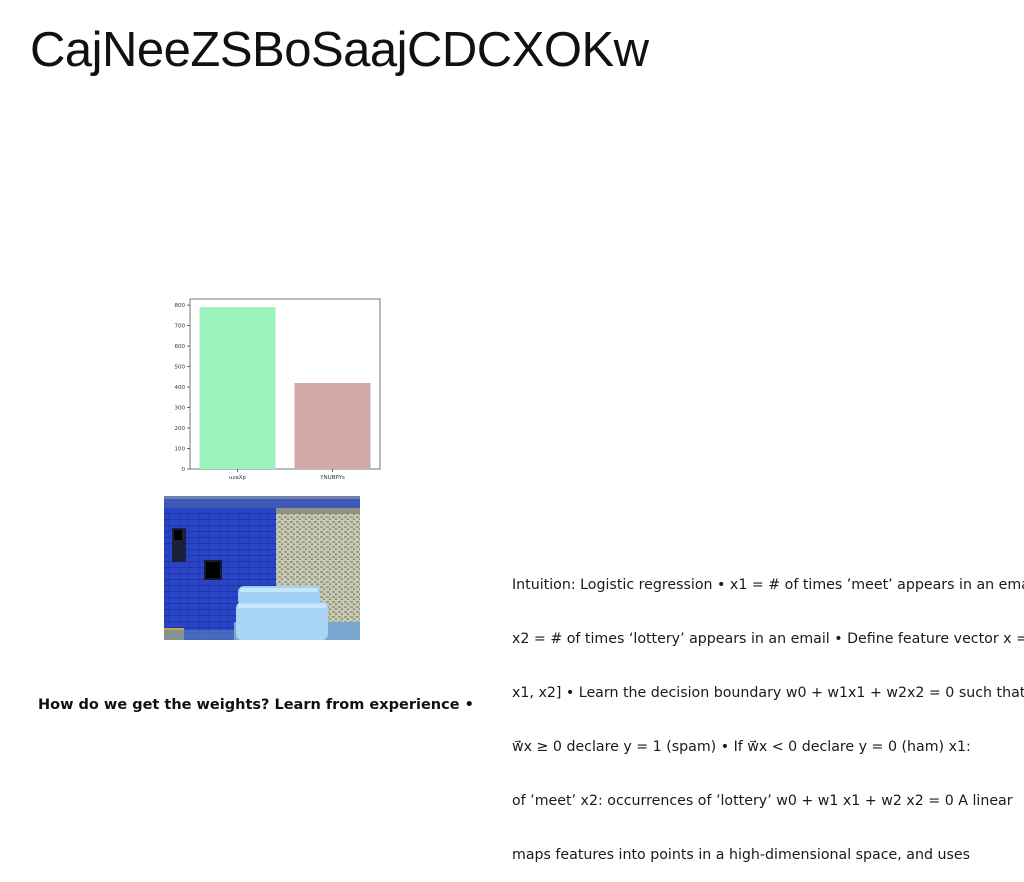  Describe the element at coordinates (238, 478) in the screenshot. I see `x-tick-label: uzaXp` at that location.